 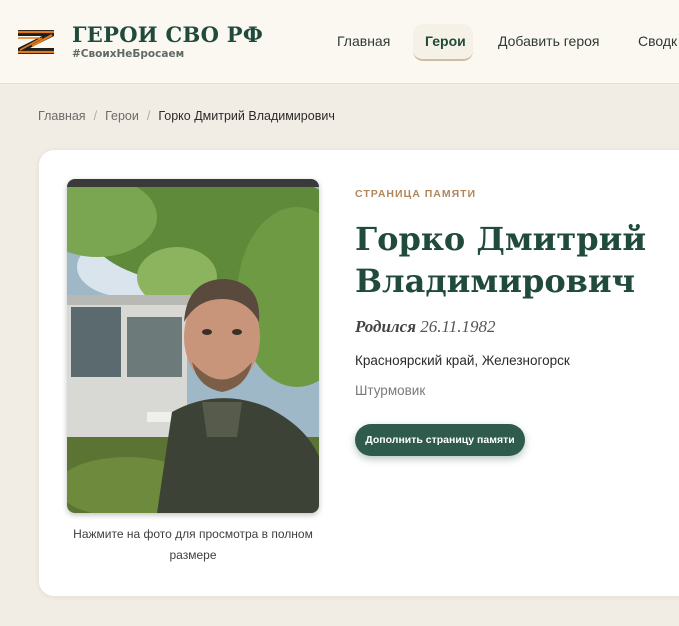 I want to click on nav-item-home: Главная, so click(x=363, y=41).